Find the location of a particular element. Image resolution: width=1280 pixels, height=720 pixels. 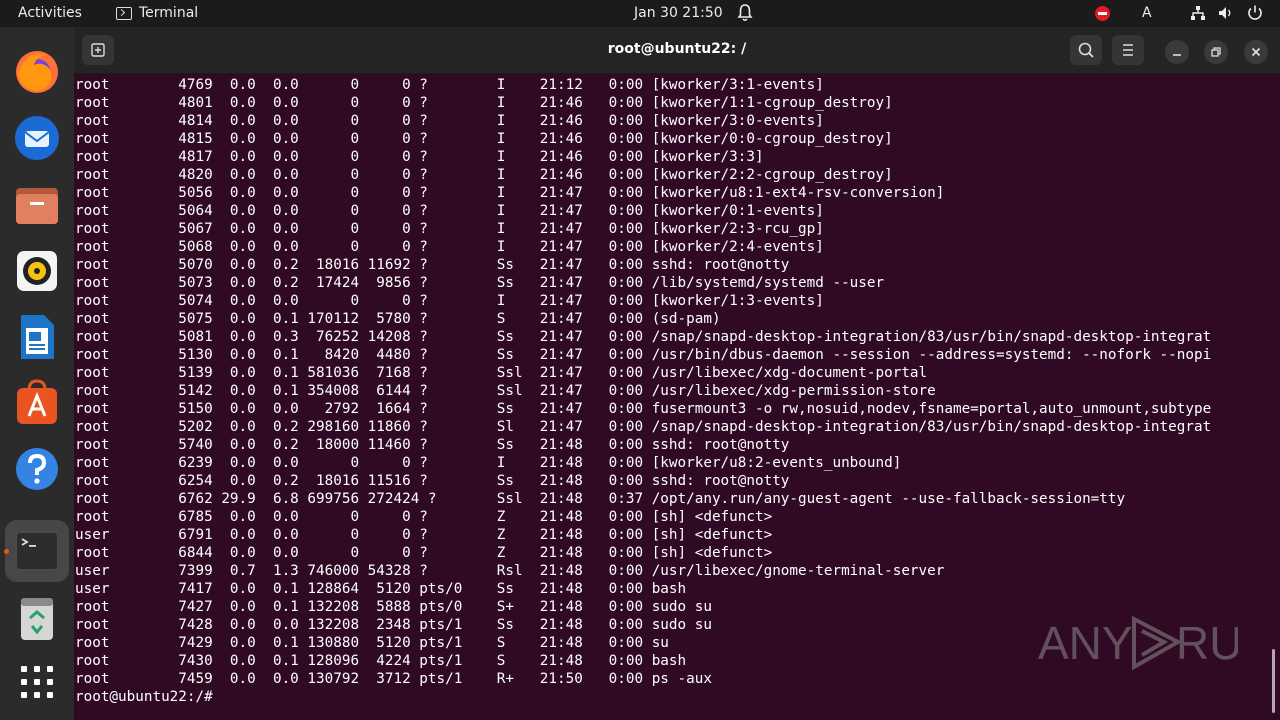

top-bar: Activities Terminal Jan 30 21:50 A is located at coordinates (640, 13).